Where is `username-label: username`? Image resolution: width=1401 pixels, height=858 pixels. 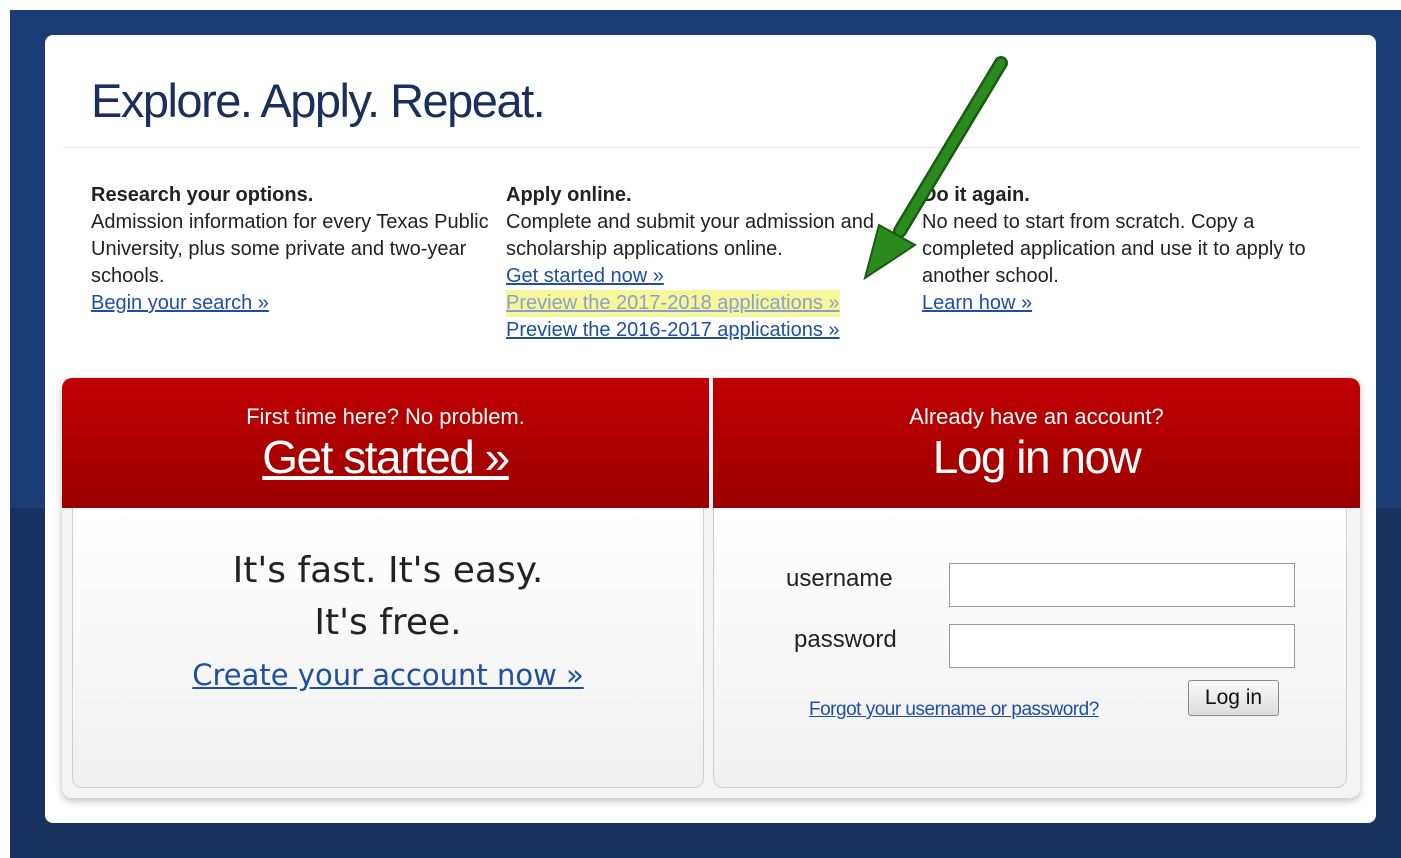 username-label: username is located at coordinates (839, 578).